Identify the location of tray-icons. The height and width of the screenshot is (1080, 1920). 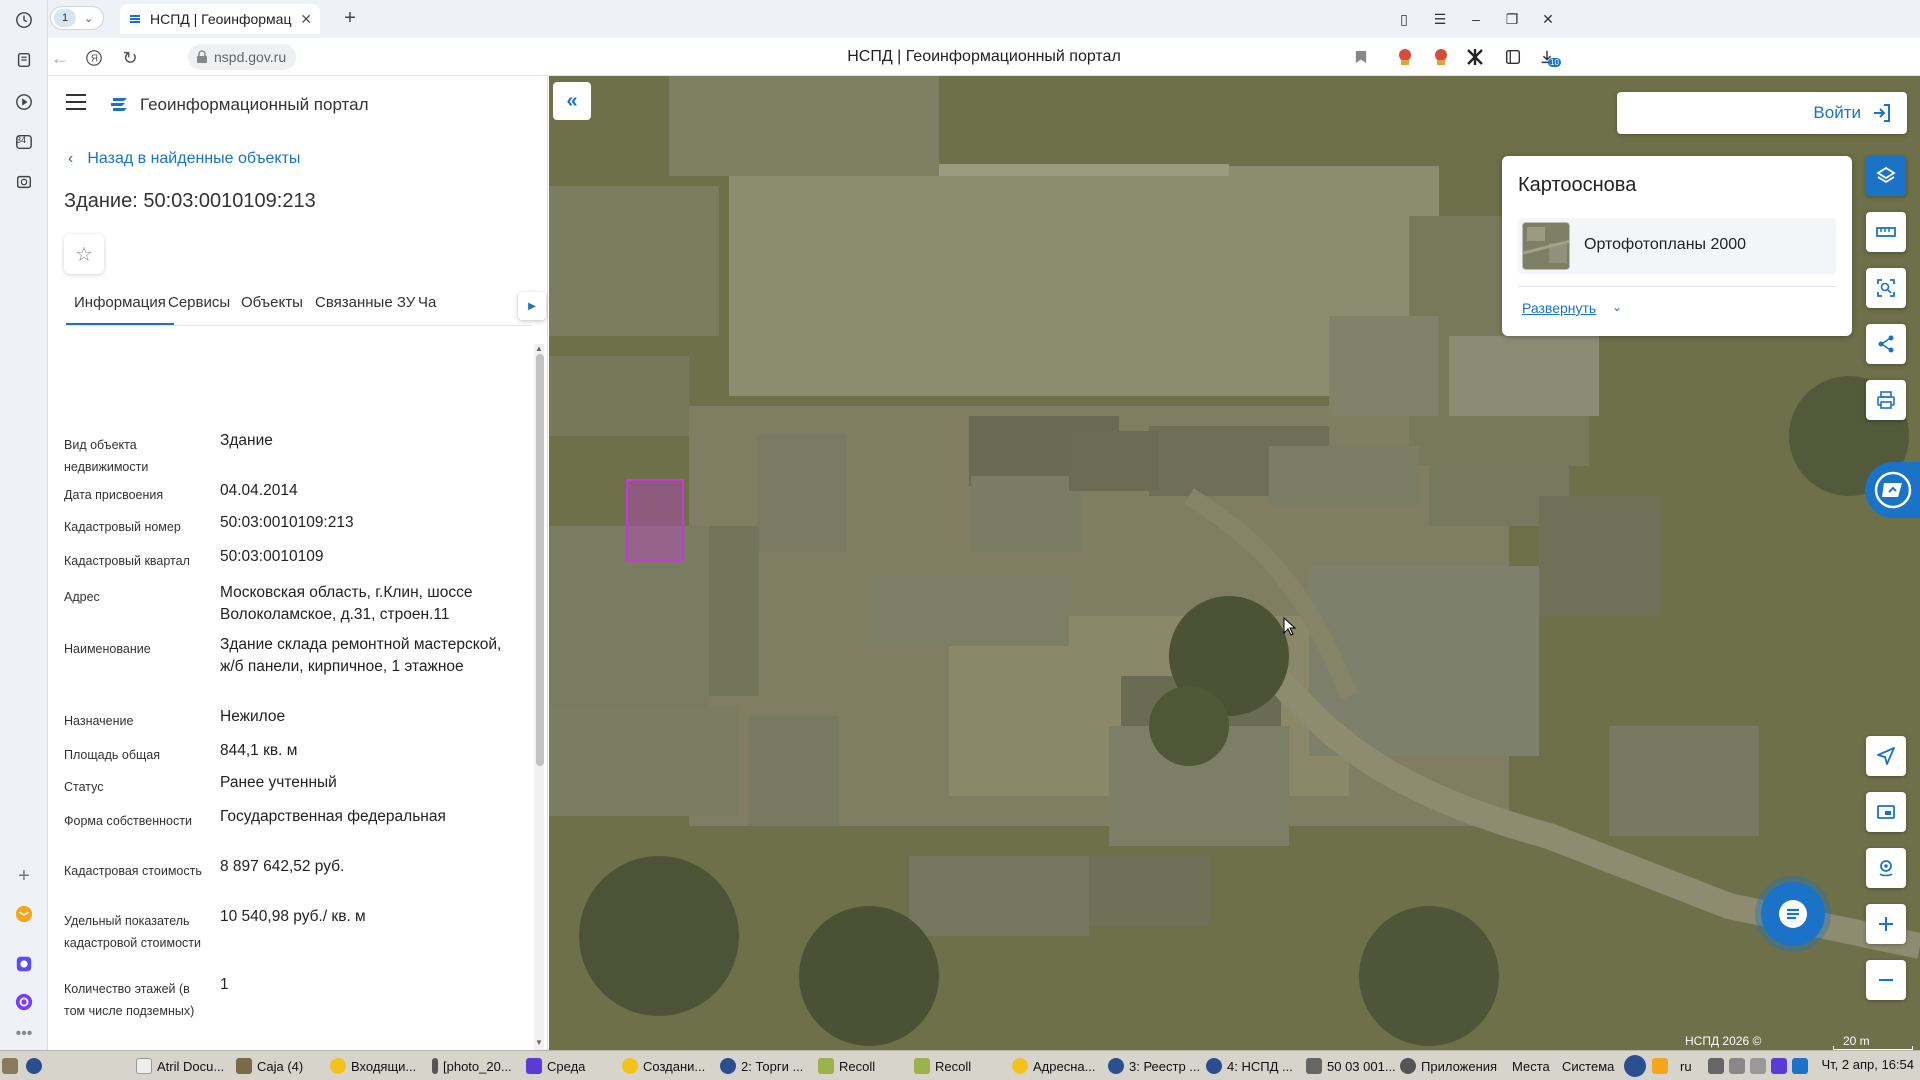
(1758, 1066).